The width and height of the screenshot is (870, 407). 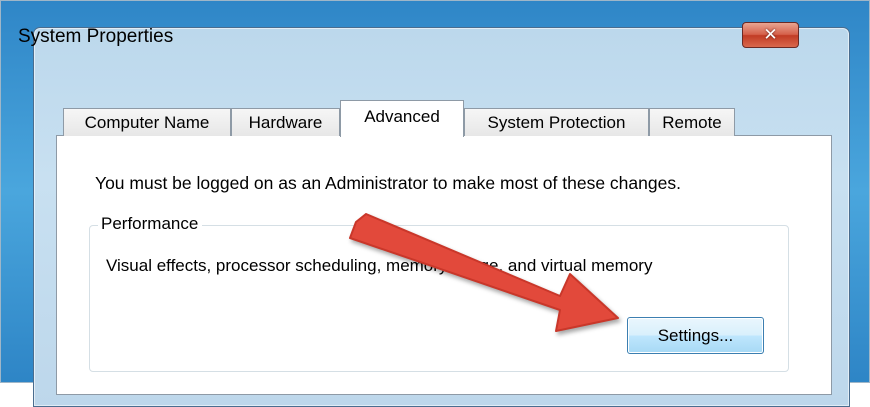 I want to click on tab-system-protection: System Protection, so click(x=556, y=122).